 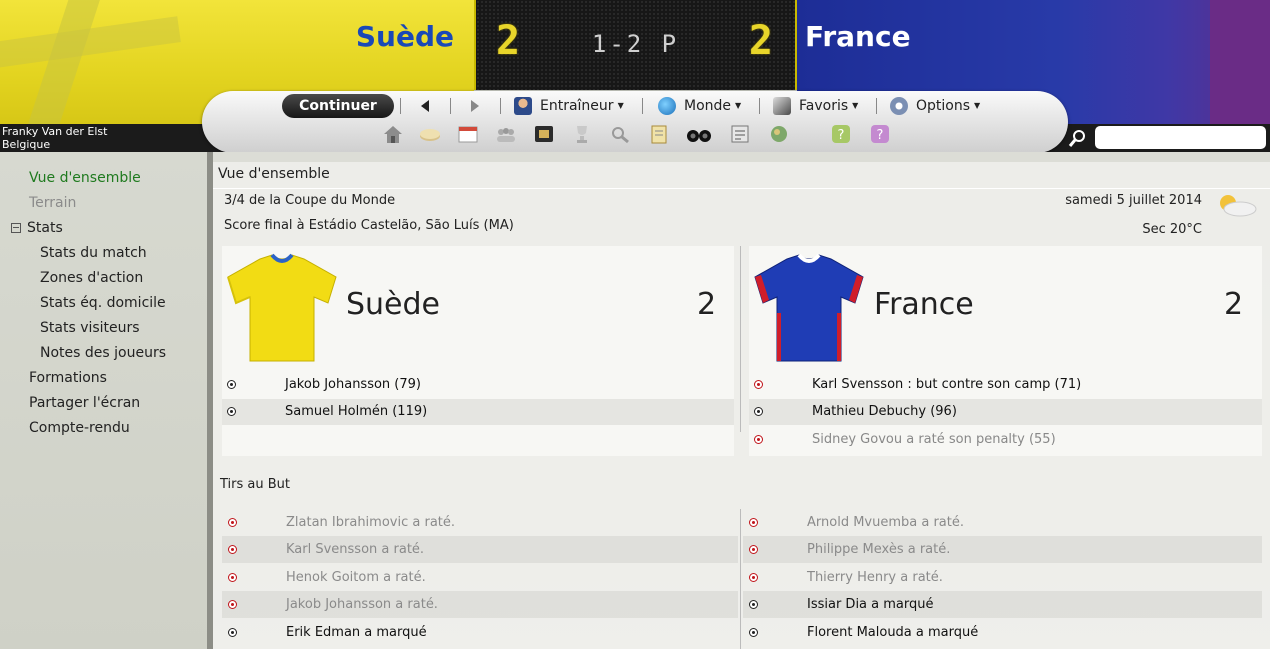 I want to click on title-divider, so click(x=741, y=188).